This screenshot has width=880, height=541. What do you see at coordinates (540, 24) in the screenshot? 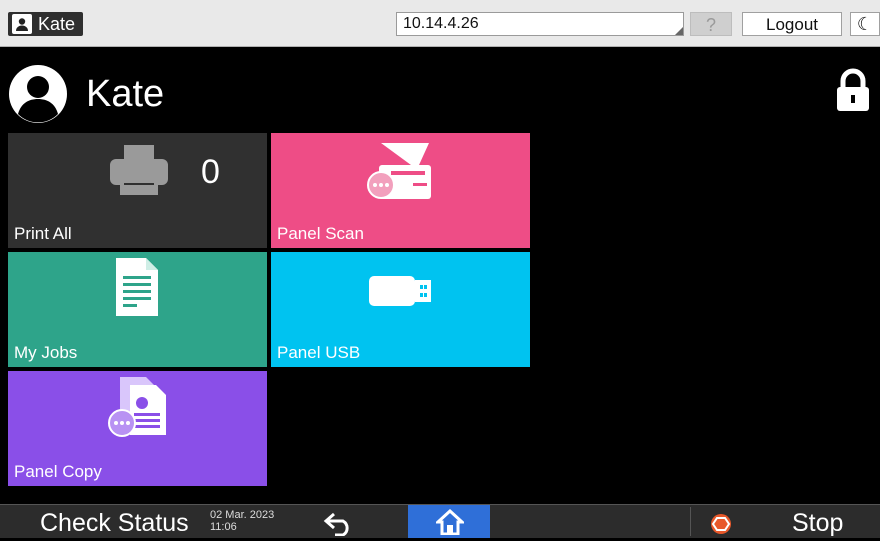
I see `ip-address-field: 10.14.4.26` at bounding box center [540, 24].